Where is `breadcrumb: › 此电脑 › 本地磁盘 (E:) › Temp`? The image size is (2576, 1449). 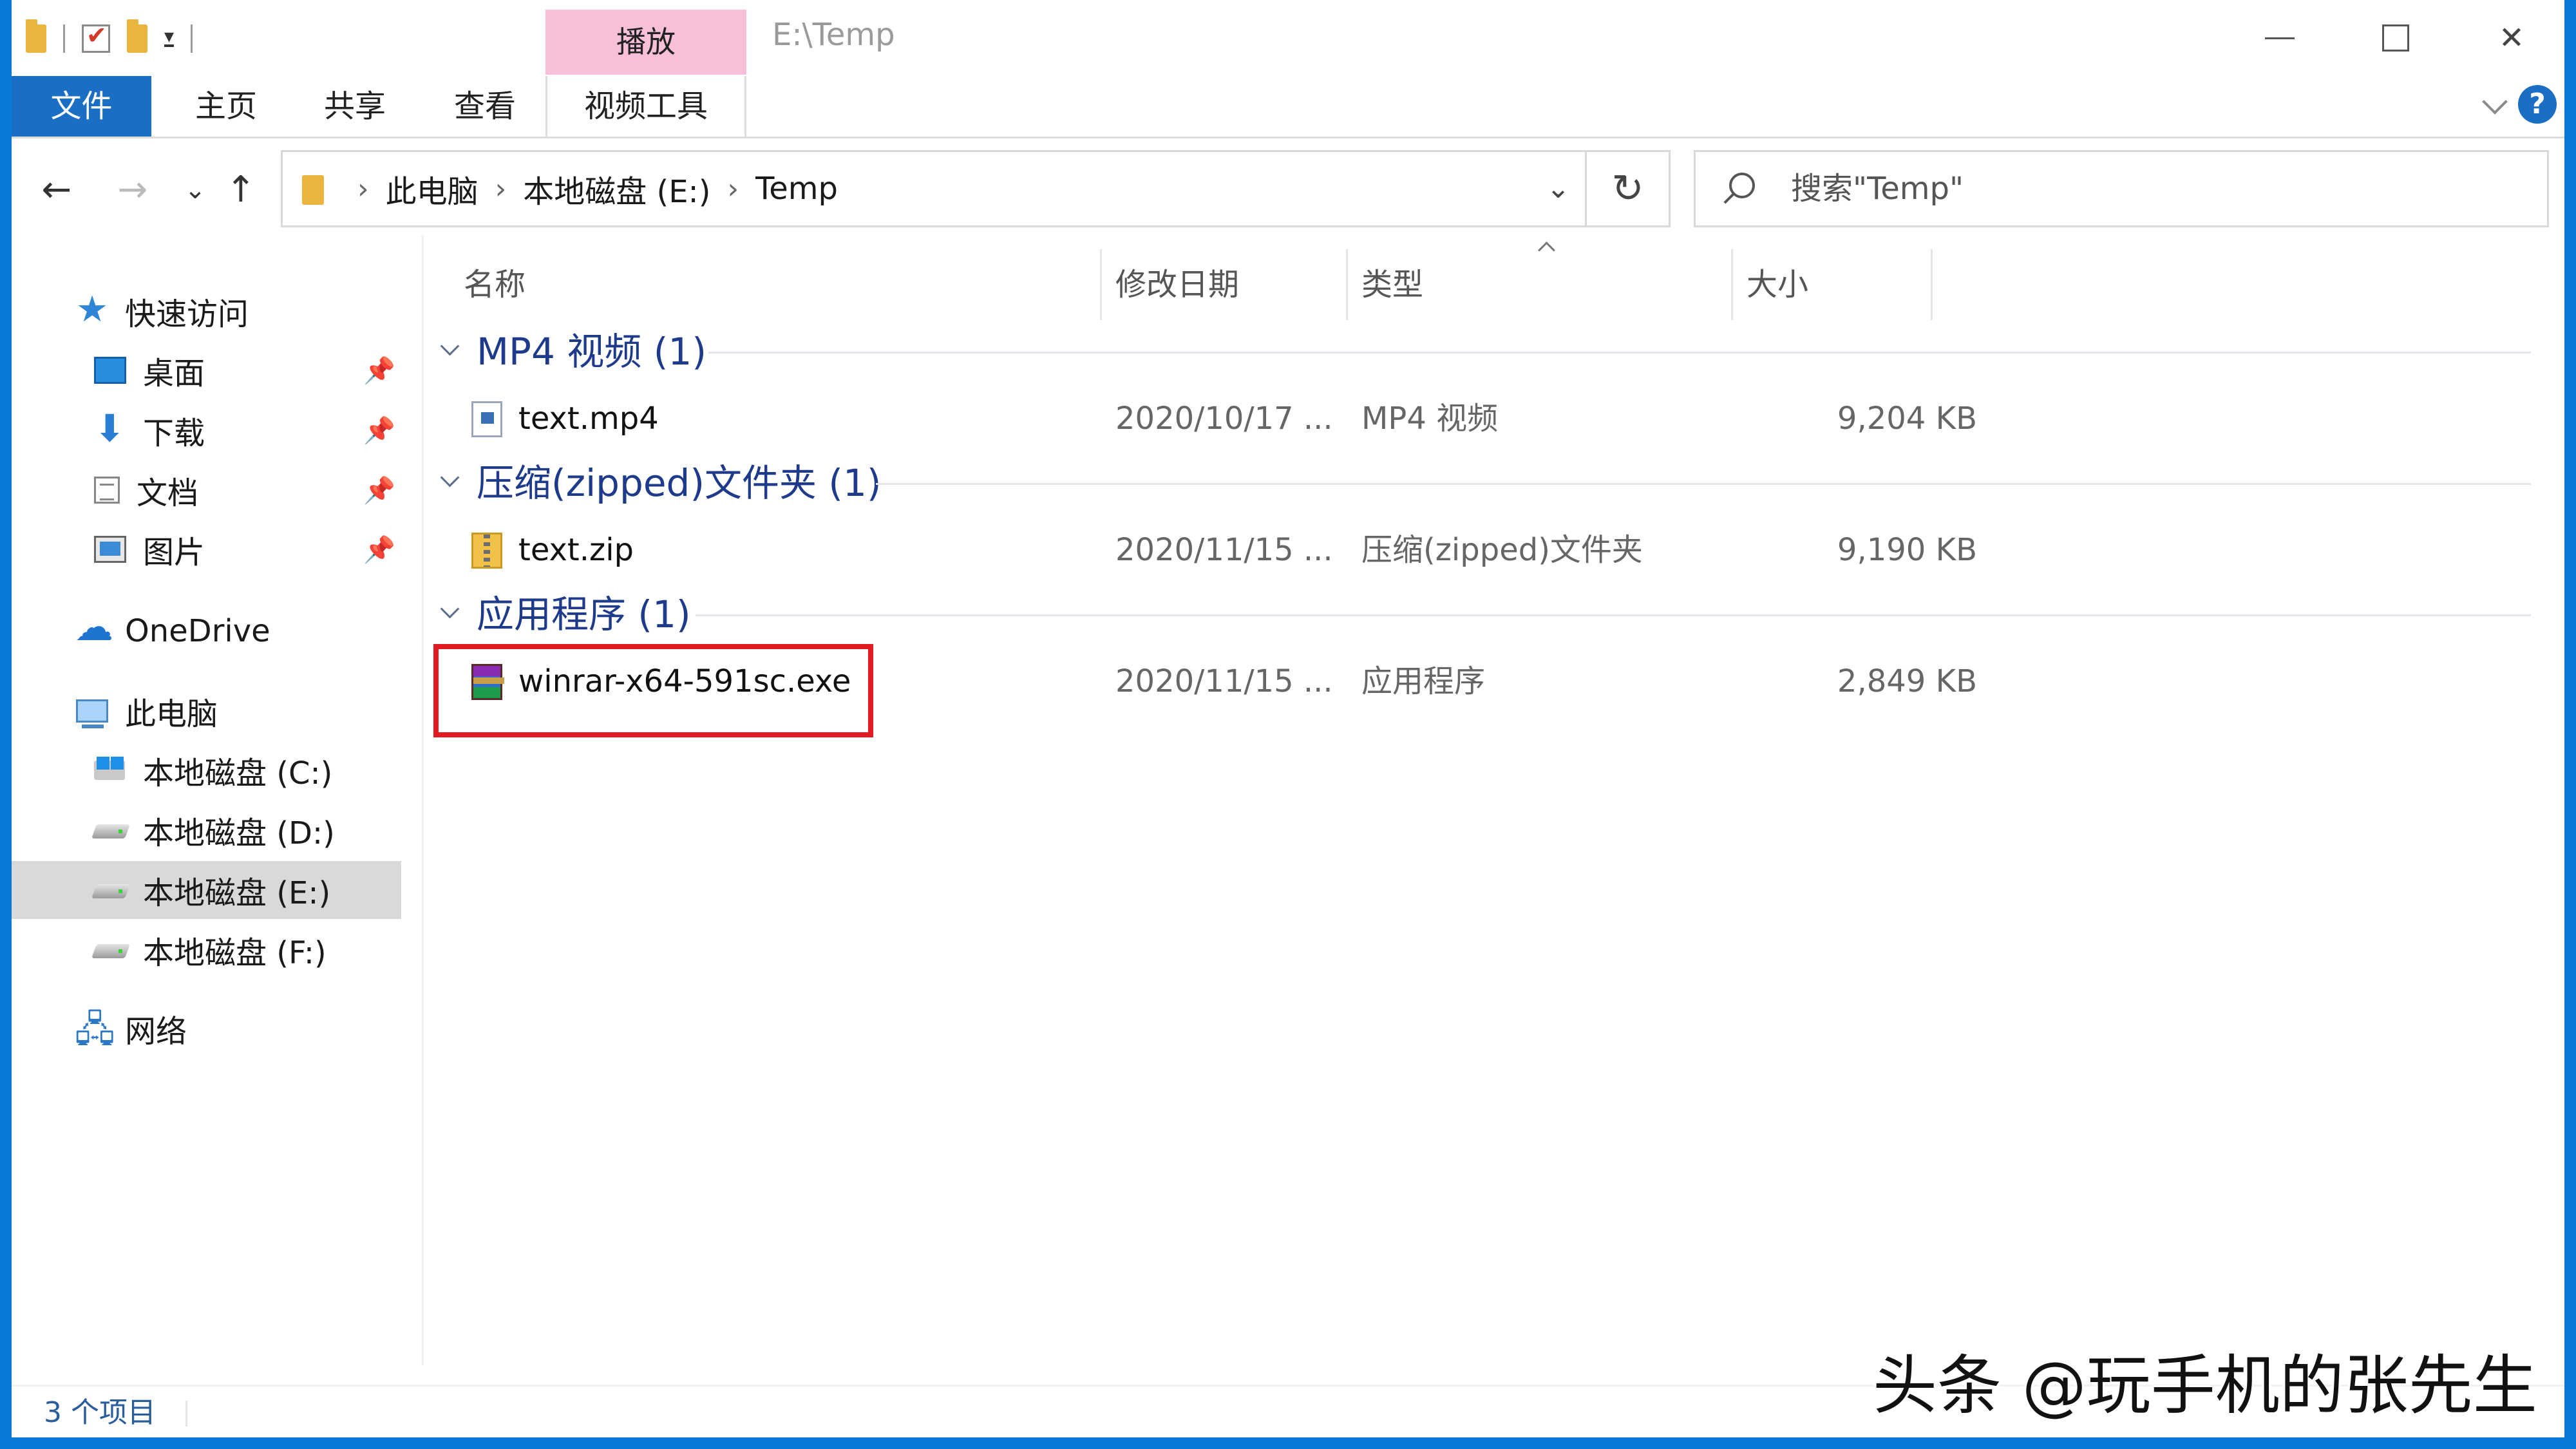 breadcrumb: › 此电脑 › 本地磁盘 (E:) › Temp is located at coordinates (589, 189).